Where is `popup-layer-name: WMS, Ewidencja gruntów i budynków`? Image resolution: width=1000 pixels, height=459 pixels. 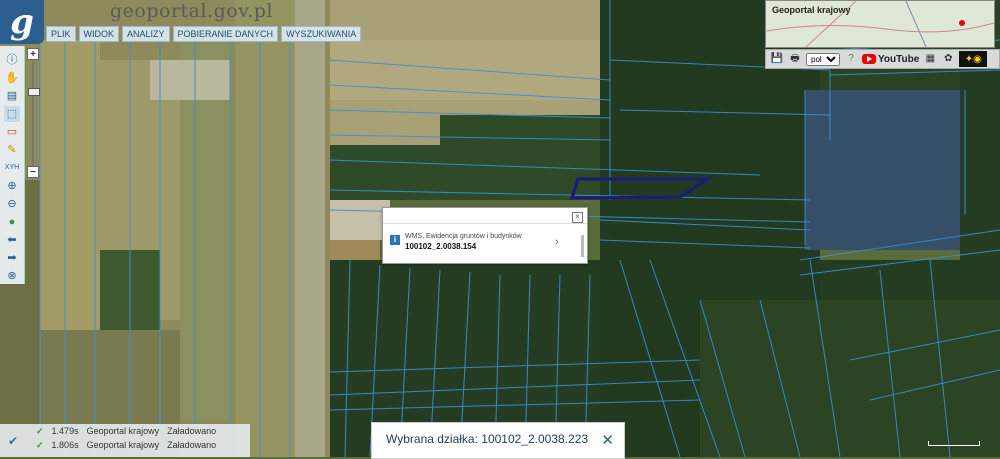
popup-layer-name: WMS, Ewidencja gruntów i budynków is located at coordinates (463, 236).